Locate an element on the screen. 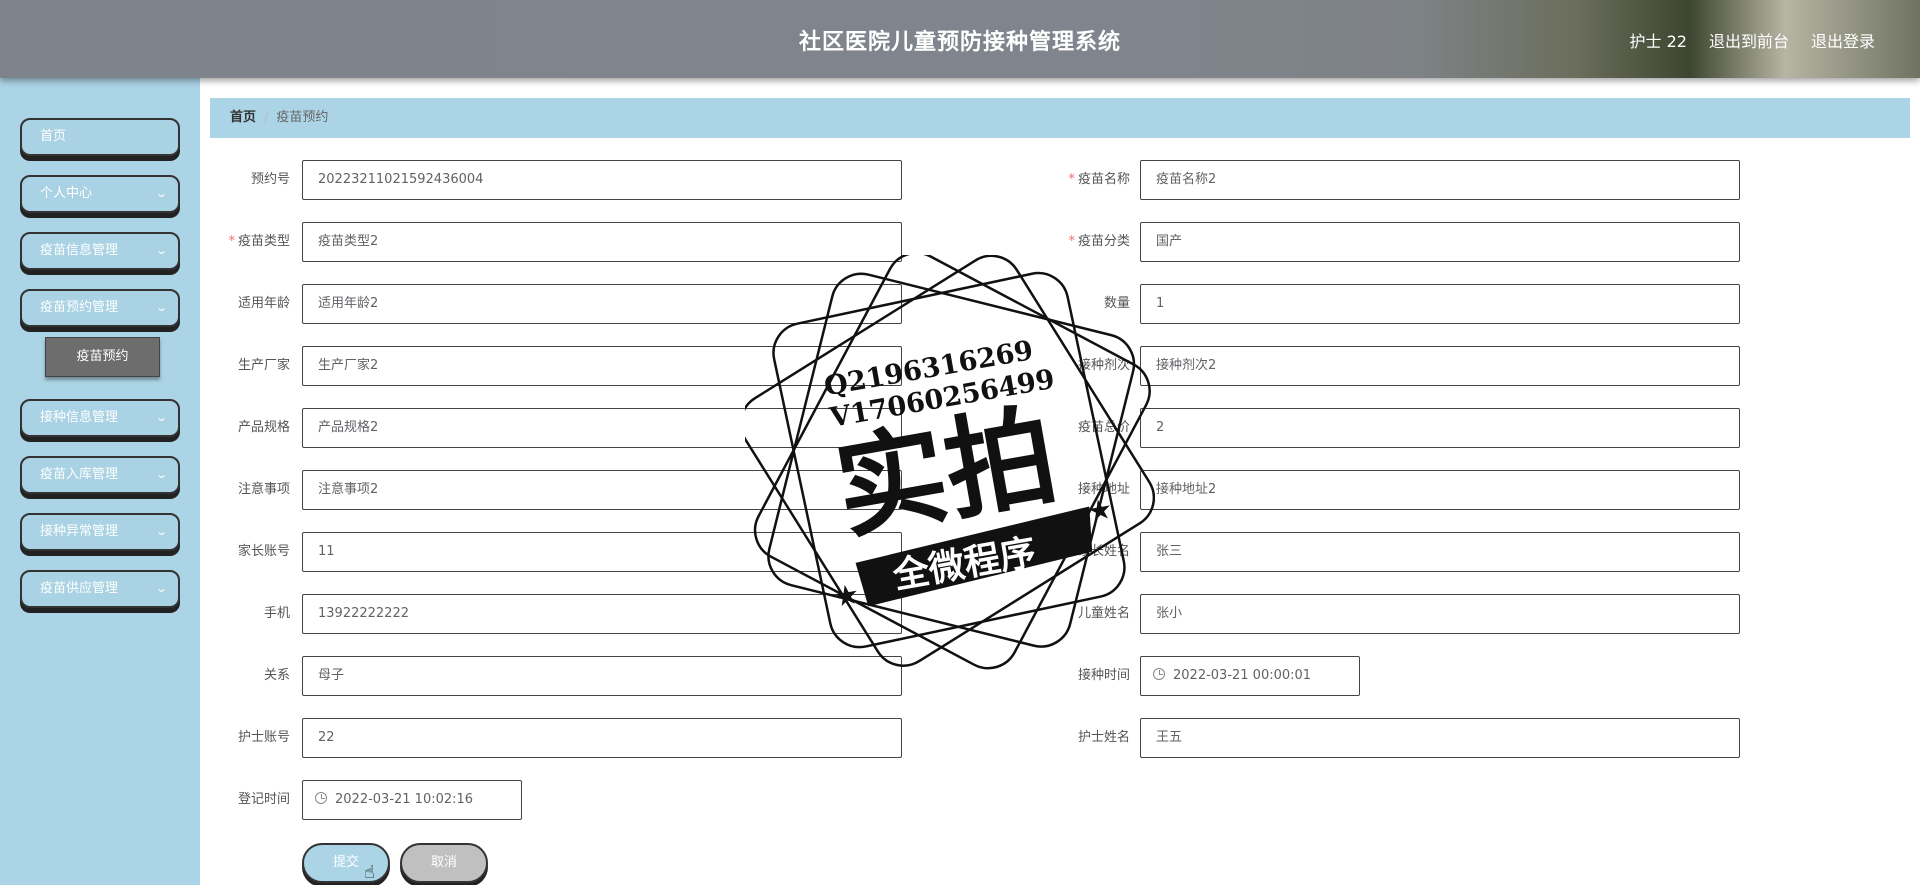  field-label: * 疫苗名称 is located at coordinates (1099, 179).